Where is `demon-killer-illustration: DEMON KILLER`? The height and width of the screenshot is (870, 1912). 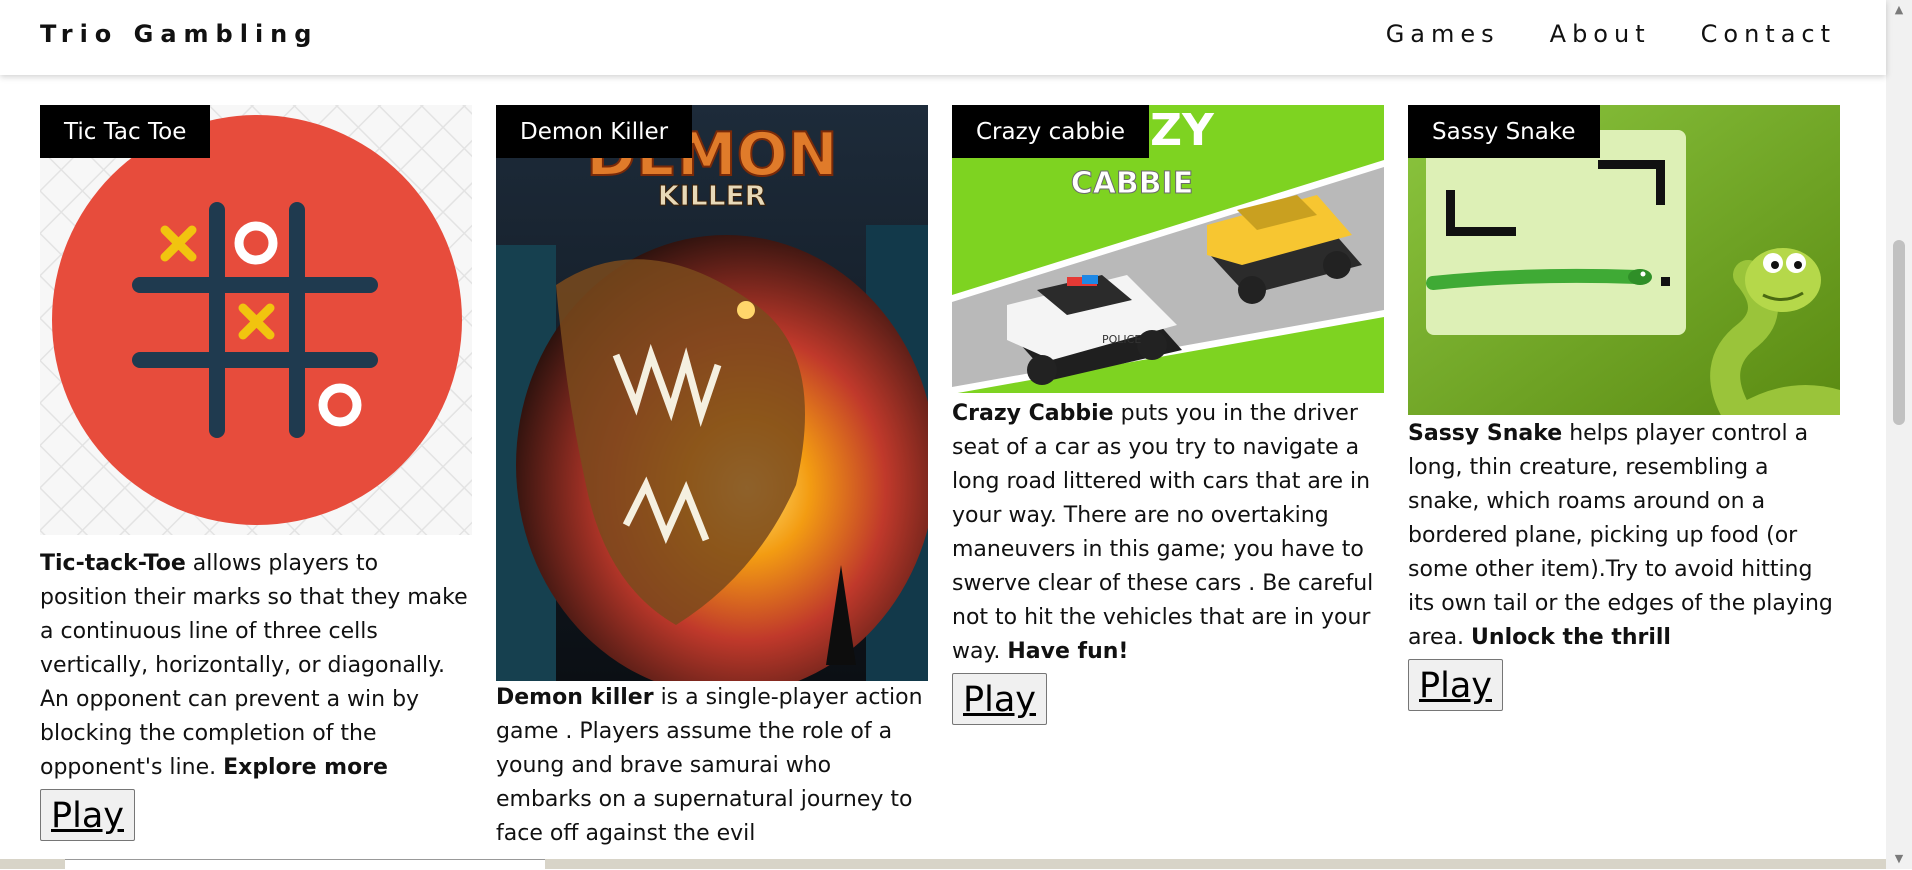 demon-killer-illustration: DEMON KILLER is located at coordinates (712, 393).